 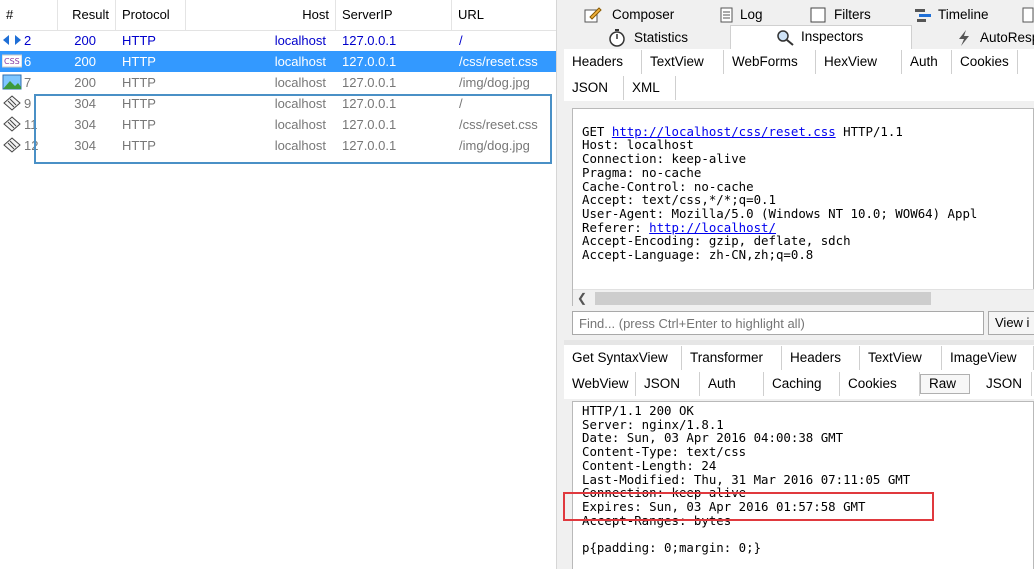 What do you see at coordinates (293, 129) in the screenshot?
I see `highlight-box-304-rows` at bounding box center [293, 129].